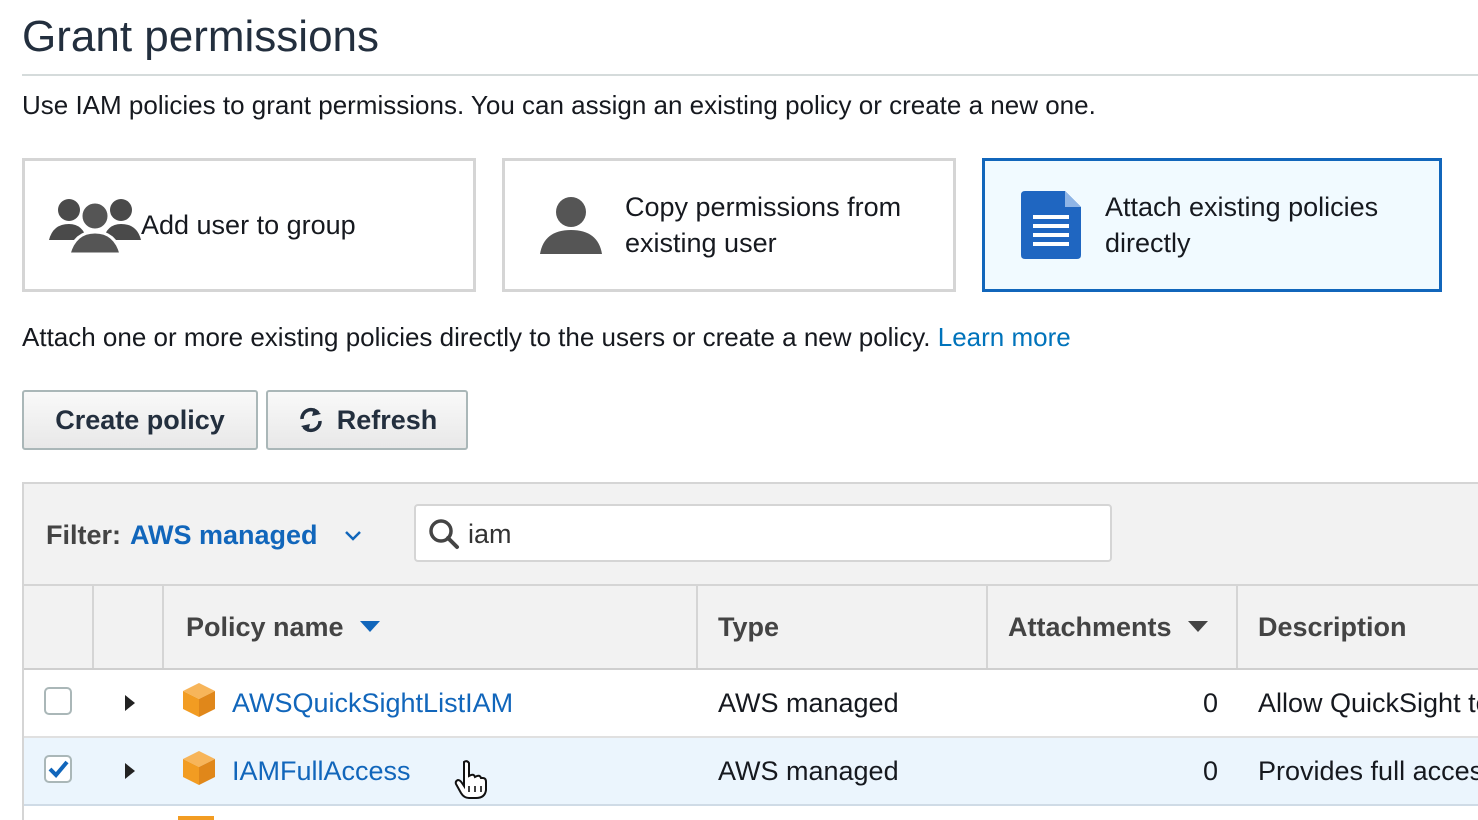  What do you see at coordinates (353, 536) in the screenshot?
I see `chevron-down-icon` at bounding box center [353, 536].